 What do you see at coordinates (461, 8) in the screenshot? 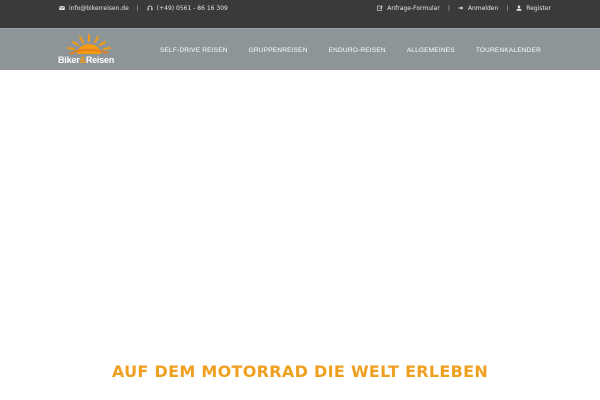
I see `sign-in-icon` at bounding box center [461, 8].